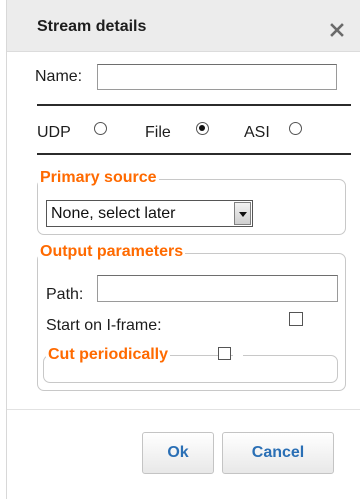  What do you see at coordinates (242, 213) in the screenshot?
I see `chevron-down-icon` at bounding box center [242, 213].